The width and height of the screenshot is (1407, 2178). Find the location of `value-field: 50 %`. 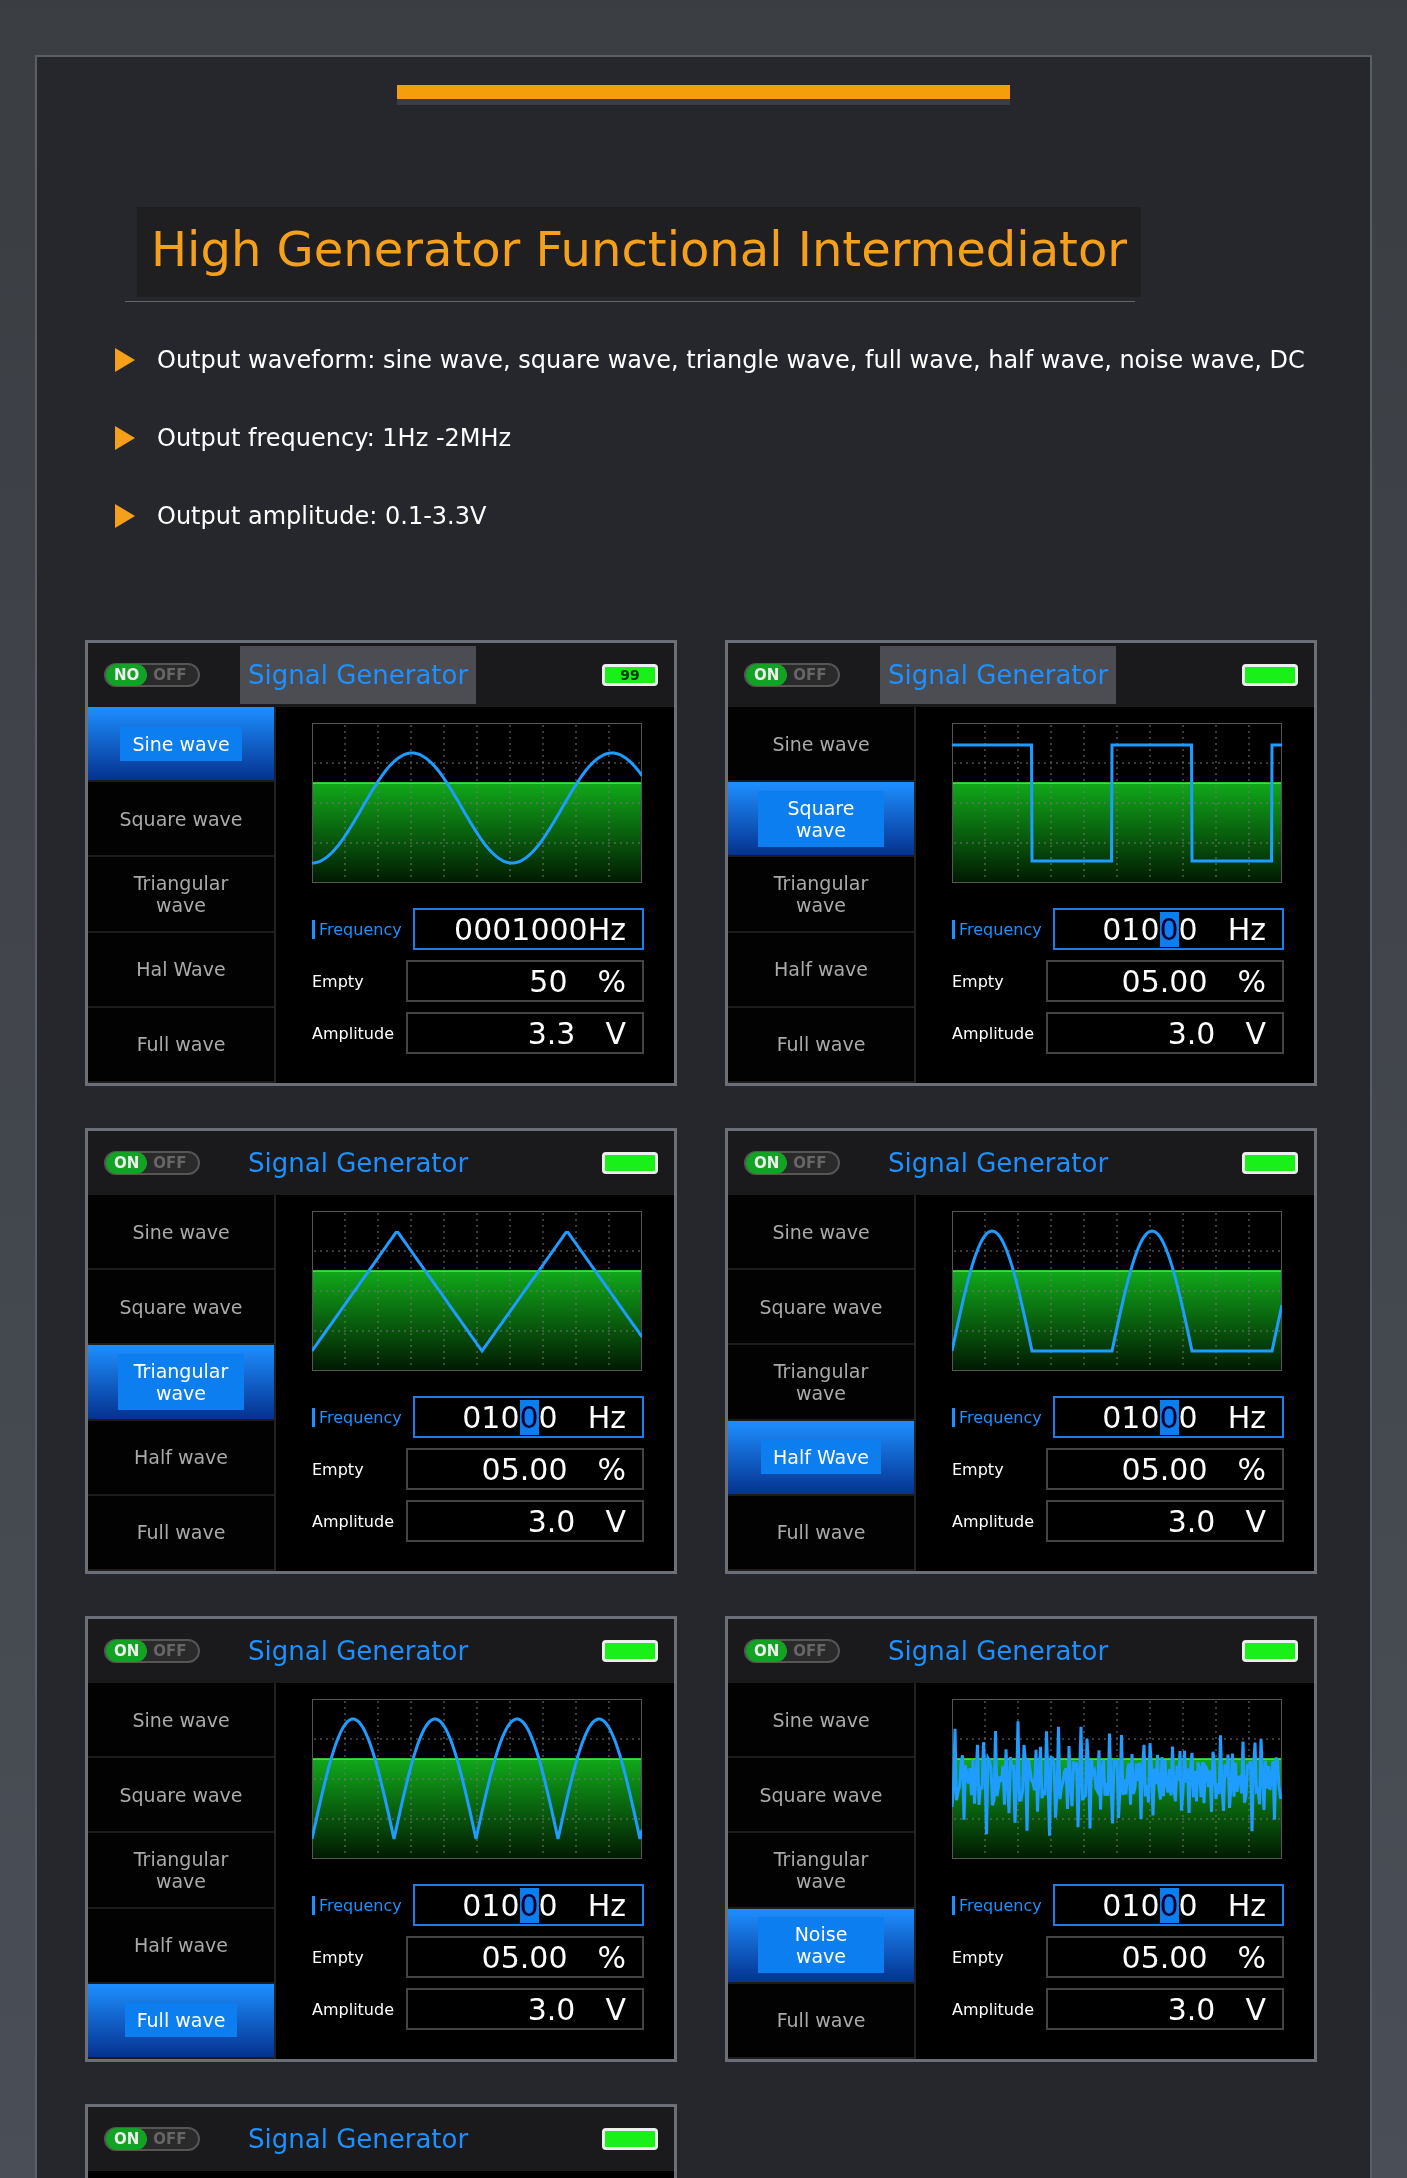

value-field: 50 % is located at coordinates (525, 981).